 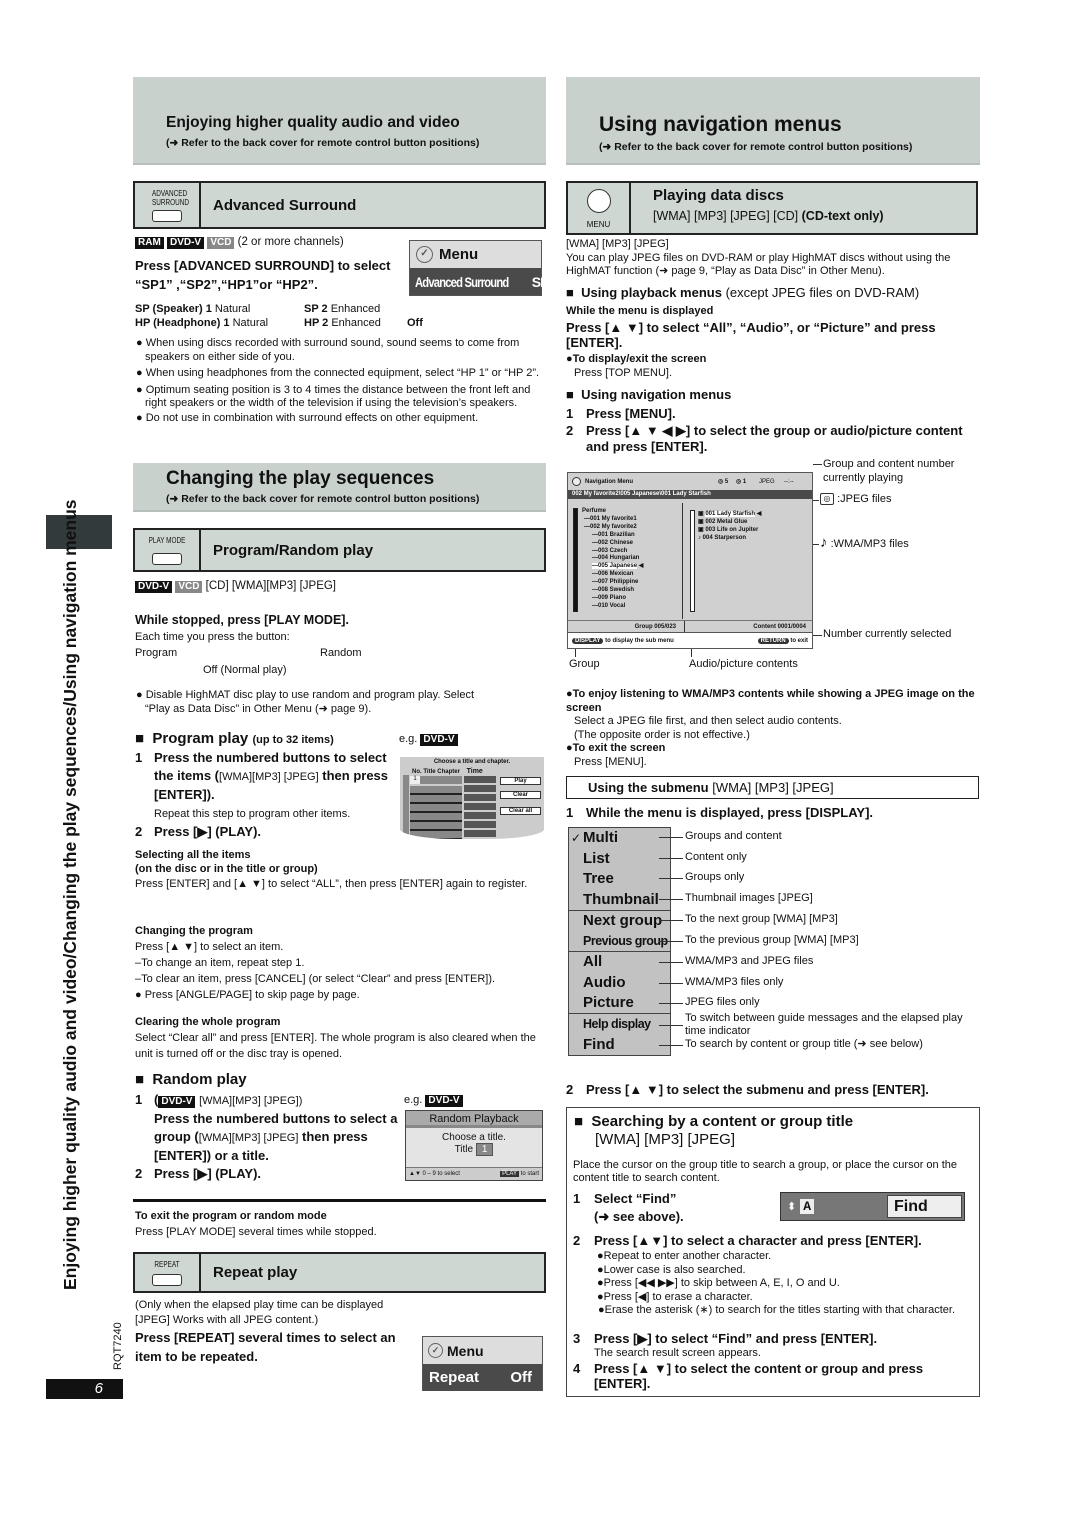 What do you see at coordinates (459, 254) in the screenshot?
I see `osd-menu-label: Menu` at bounding box center [459, 254].